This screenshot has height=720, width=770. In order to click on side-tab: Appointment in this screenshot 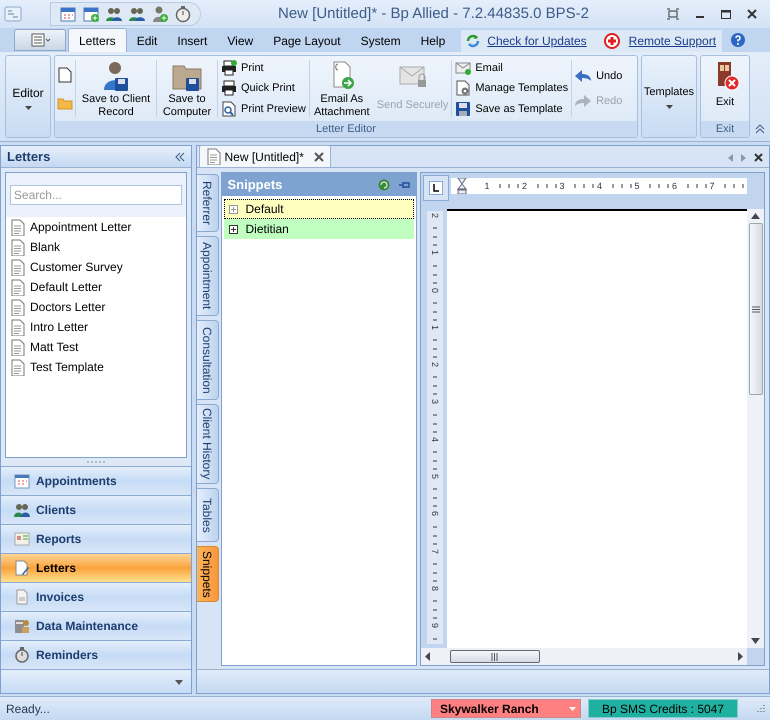, I will do `click(207, 276)`.